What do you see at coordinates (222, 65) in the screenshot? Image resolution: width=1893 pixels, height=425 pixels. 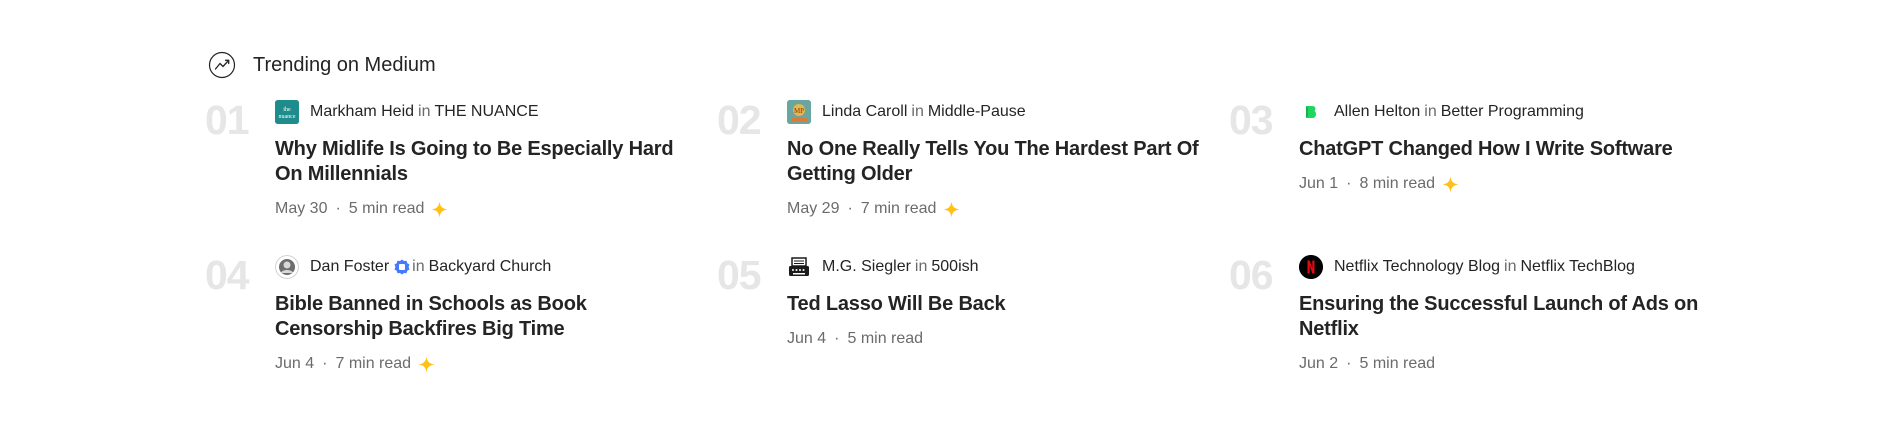 I see `trending-up-icon` at bounding box center [222, 65].